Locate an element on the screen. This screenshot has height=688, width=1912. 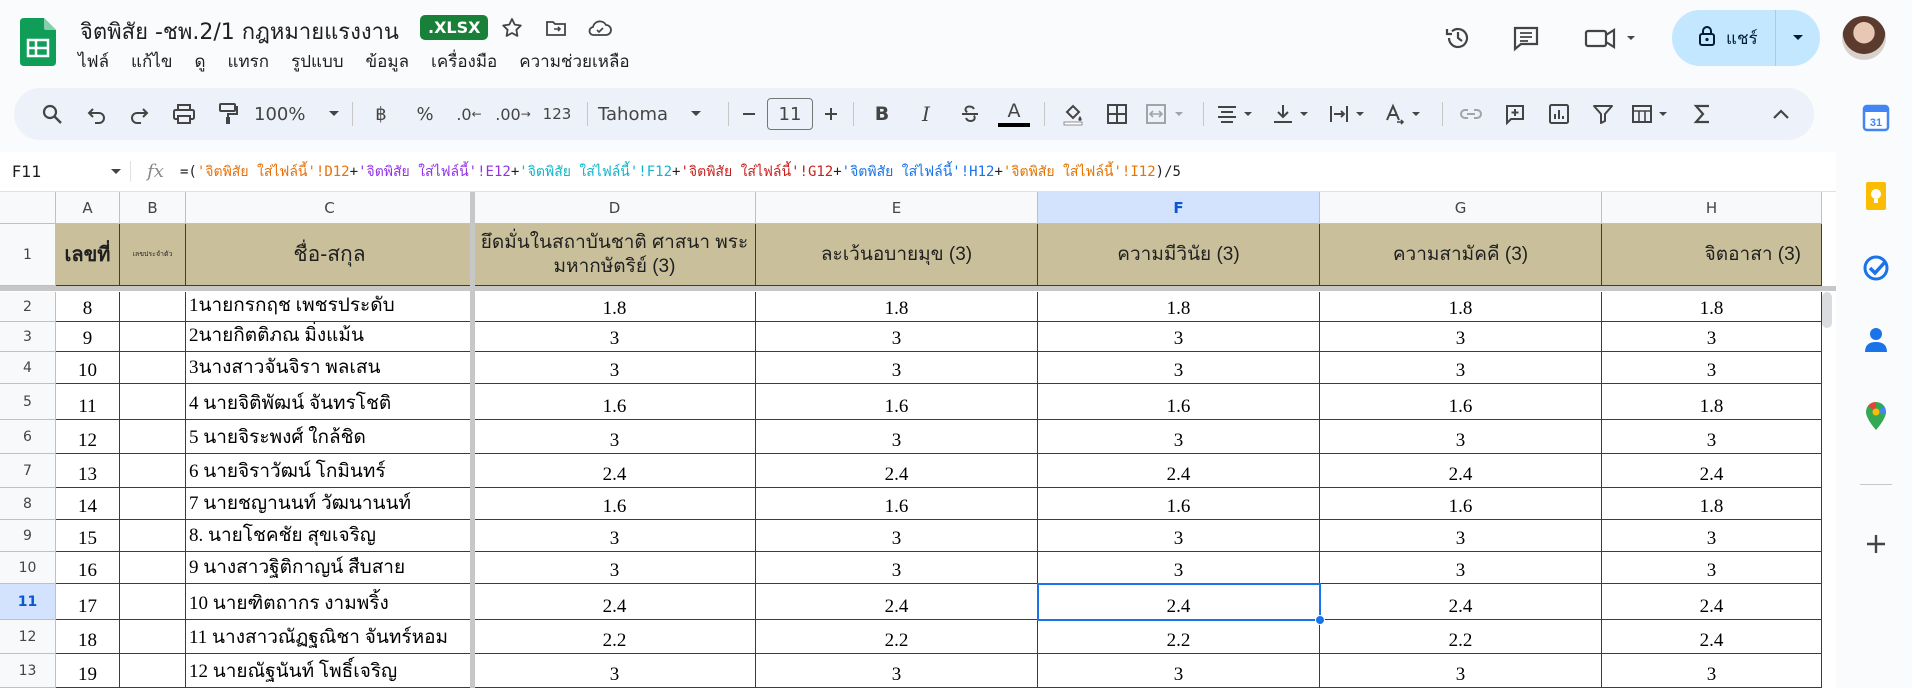
vertical-scrollbar is located at coordinates (1827, 310).